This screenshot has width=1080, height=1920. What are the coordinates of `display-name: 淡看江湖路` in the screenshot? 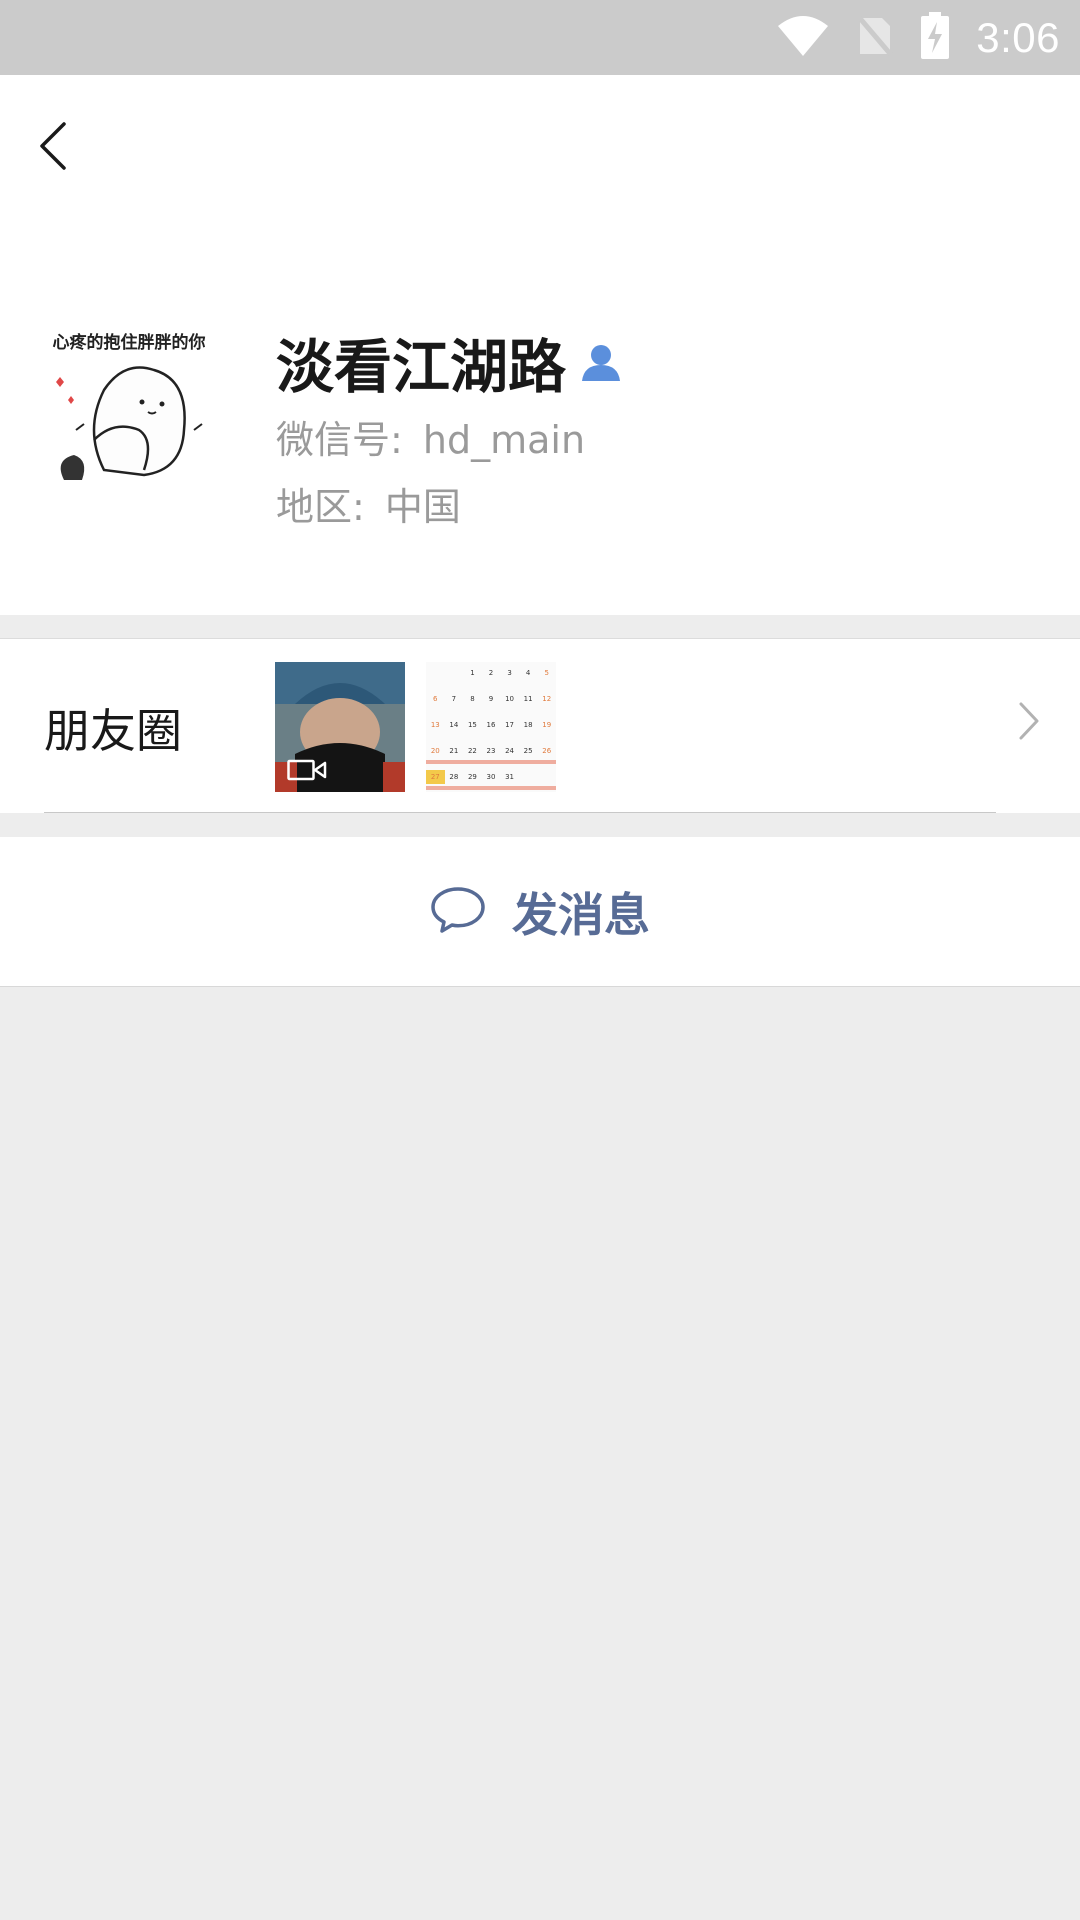 It's located at (449, 362).